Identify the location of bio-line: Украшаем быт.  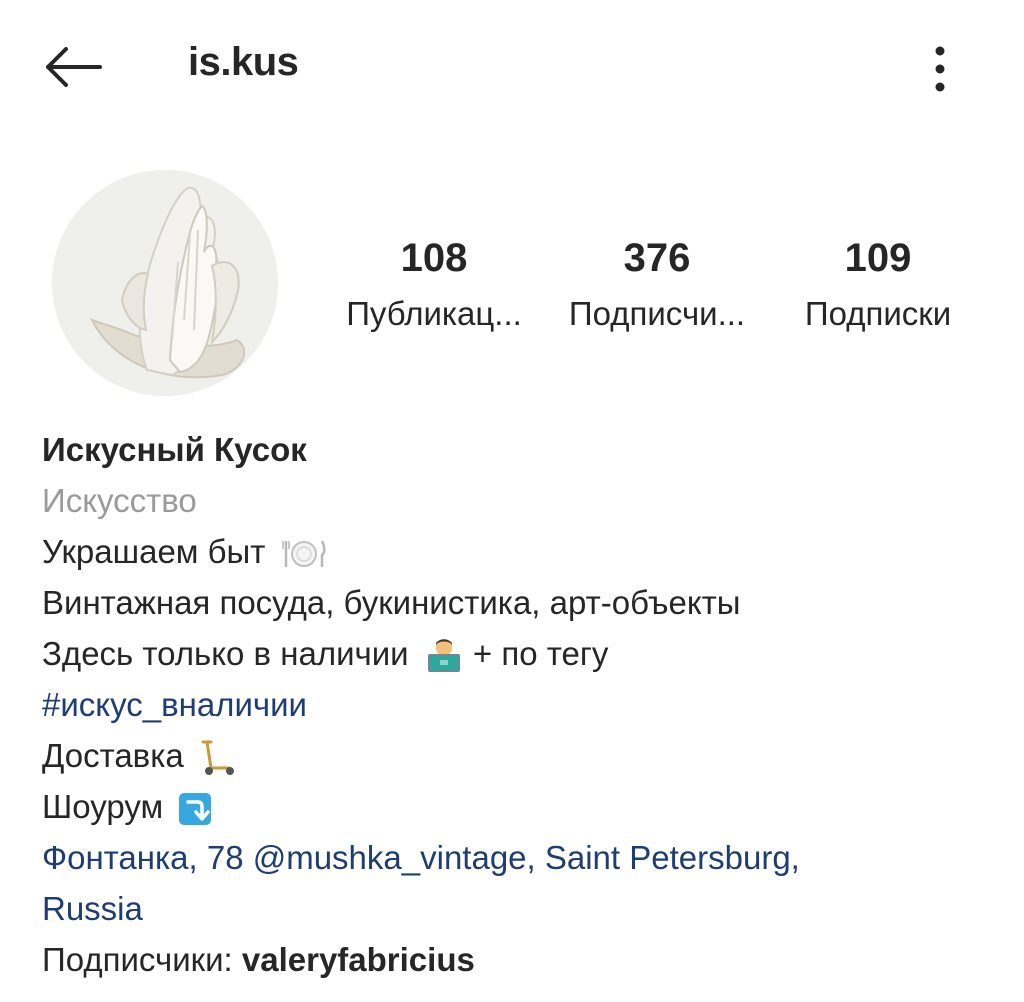
(522, 551).